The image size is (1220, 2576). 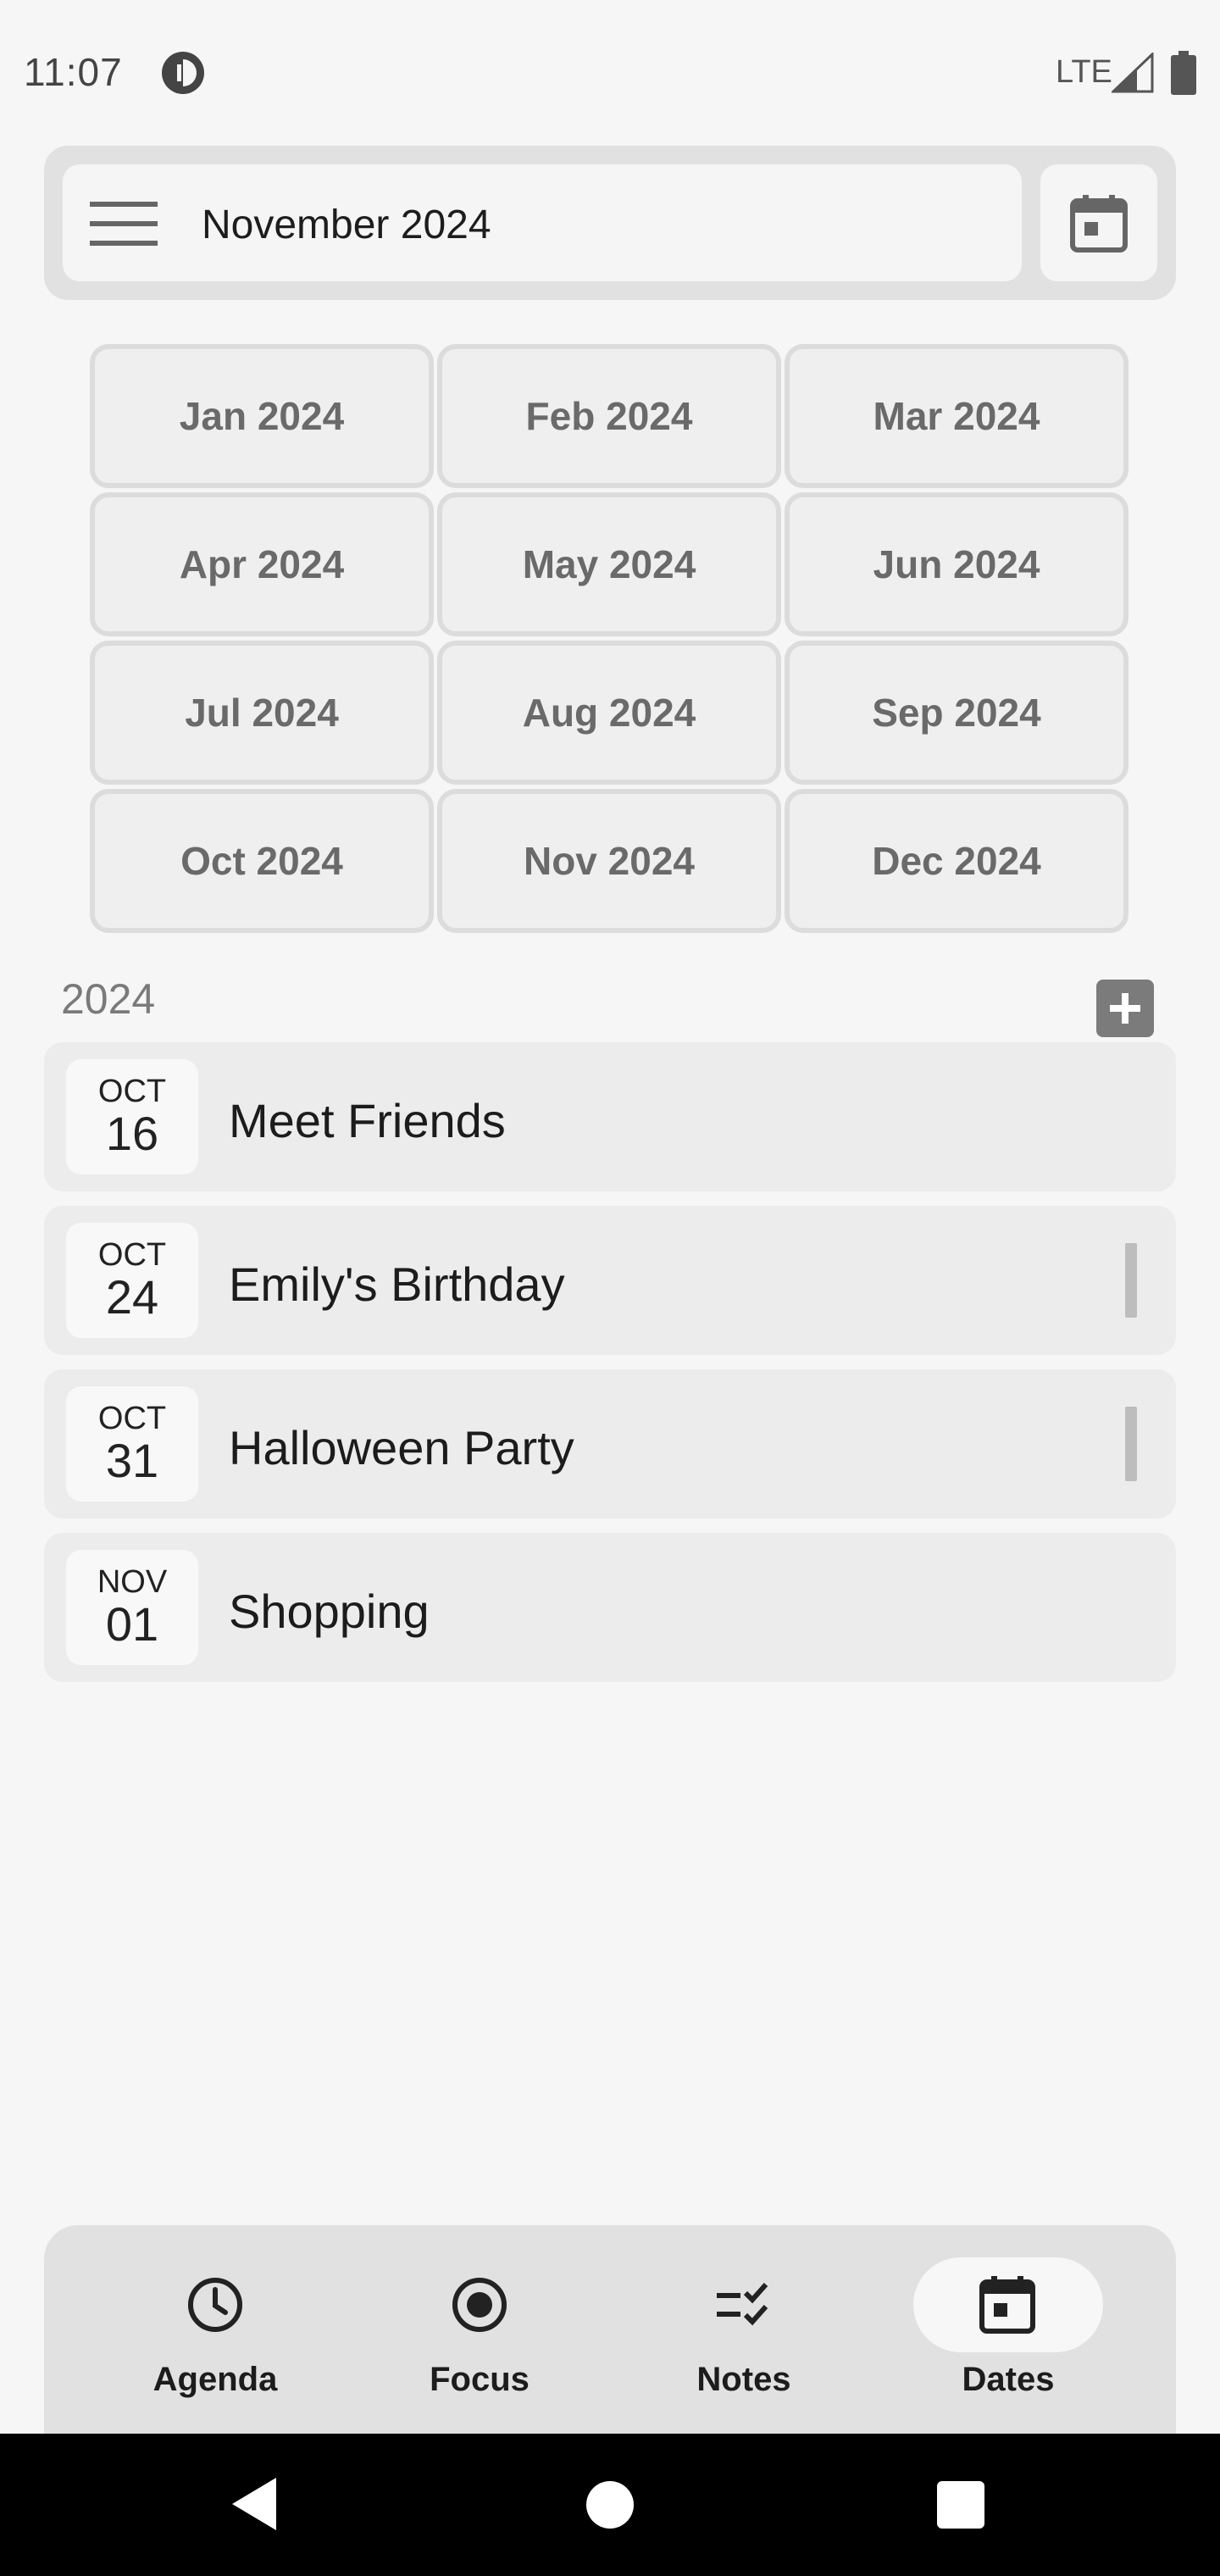 What do you see at coordinates (262, 713) in the screenshot?
I see `month-button: Jul 2024` at bounding box center [262, 713].